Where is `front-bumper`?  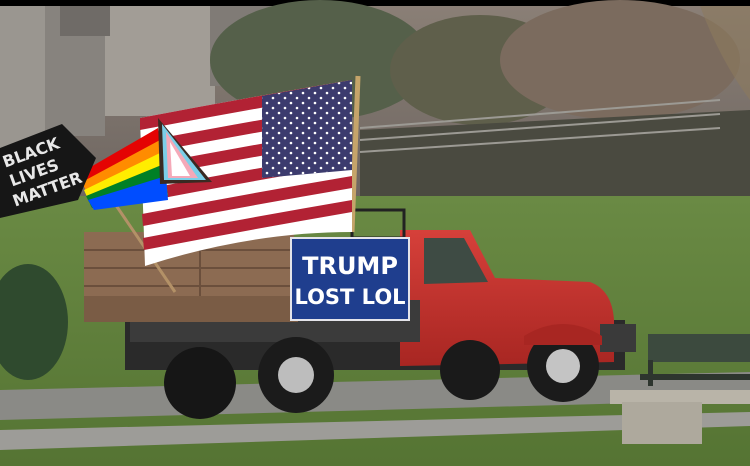
front-bumper is located at coordinates (618, 338).